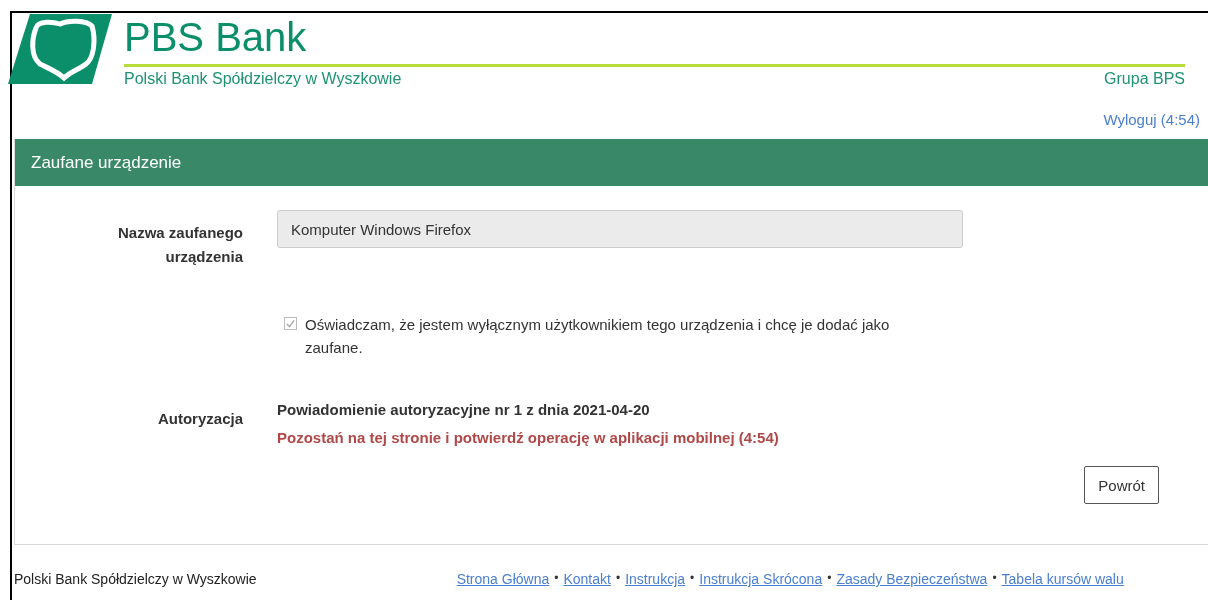 The image size is (1208, 600). What do you see at coordinates (1121, 485) in the screenshot?
I see `back-button: Powrót` at bounding box center [1121, 485].